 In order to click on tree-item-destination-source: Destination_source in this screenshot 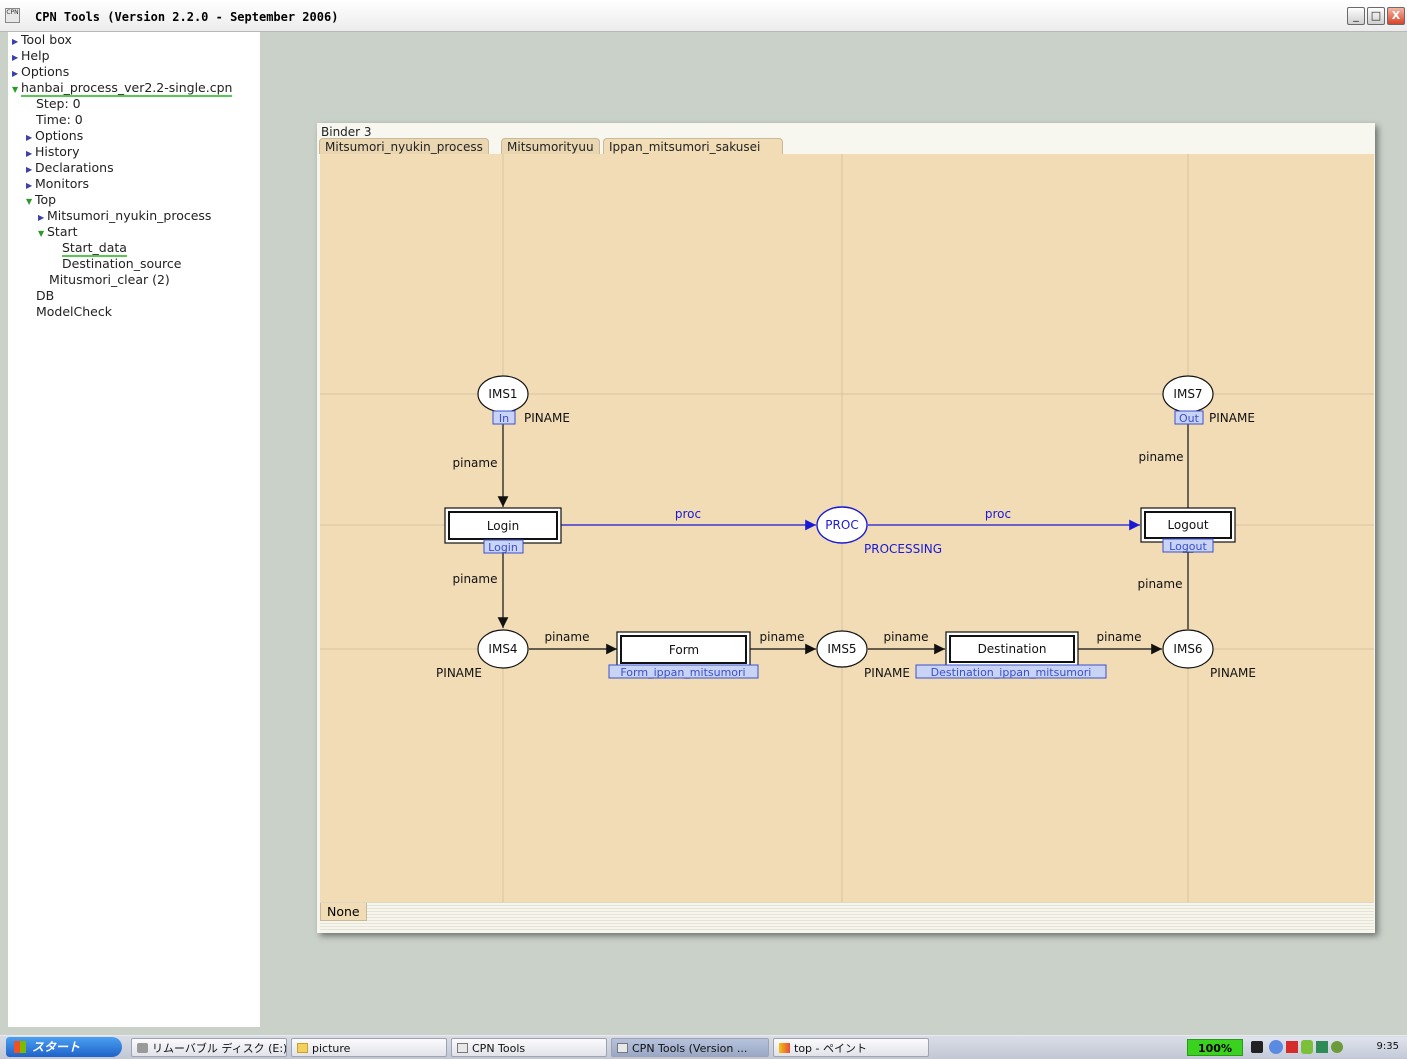, I will do `click(122, 264)`.